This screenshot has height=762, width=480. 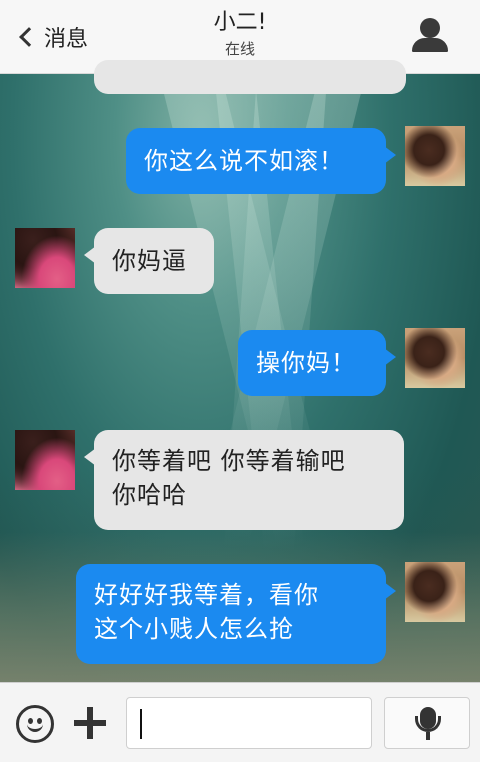 I want to click on message-bubble-outgoing: 操你妈！, so click(x=317, y=363).